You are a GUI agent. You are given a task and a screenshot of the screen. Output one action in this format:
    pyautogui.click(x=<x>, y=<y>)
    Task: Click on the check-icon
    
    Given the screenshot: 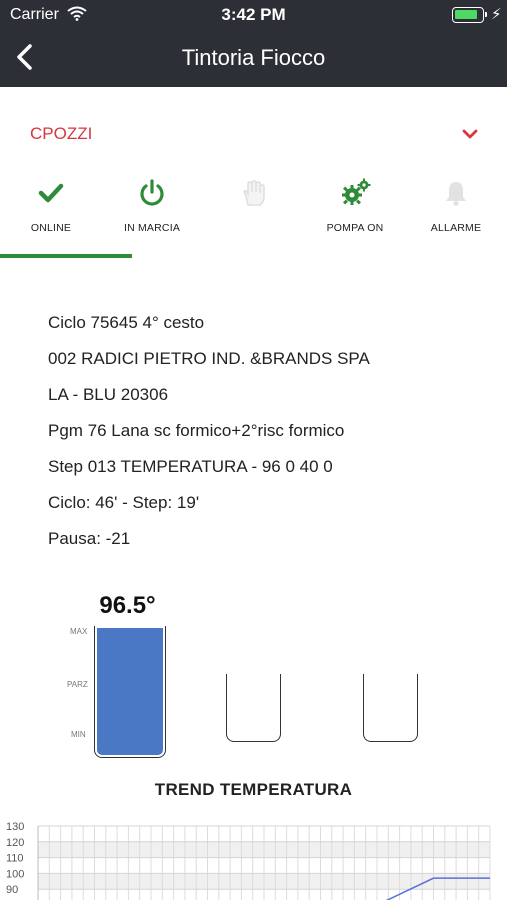 What is the action you would take?
    pyautogui.click(x=51, y=193)
    